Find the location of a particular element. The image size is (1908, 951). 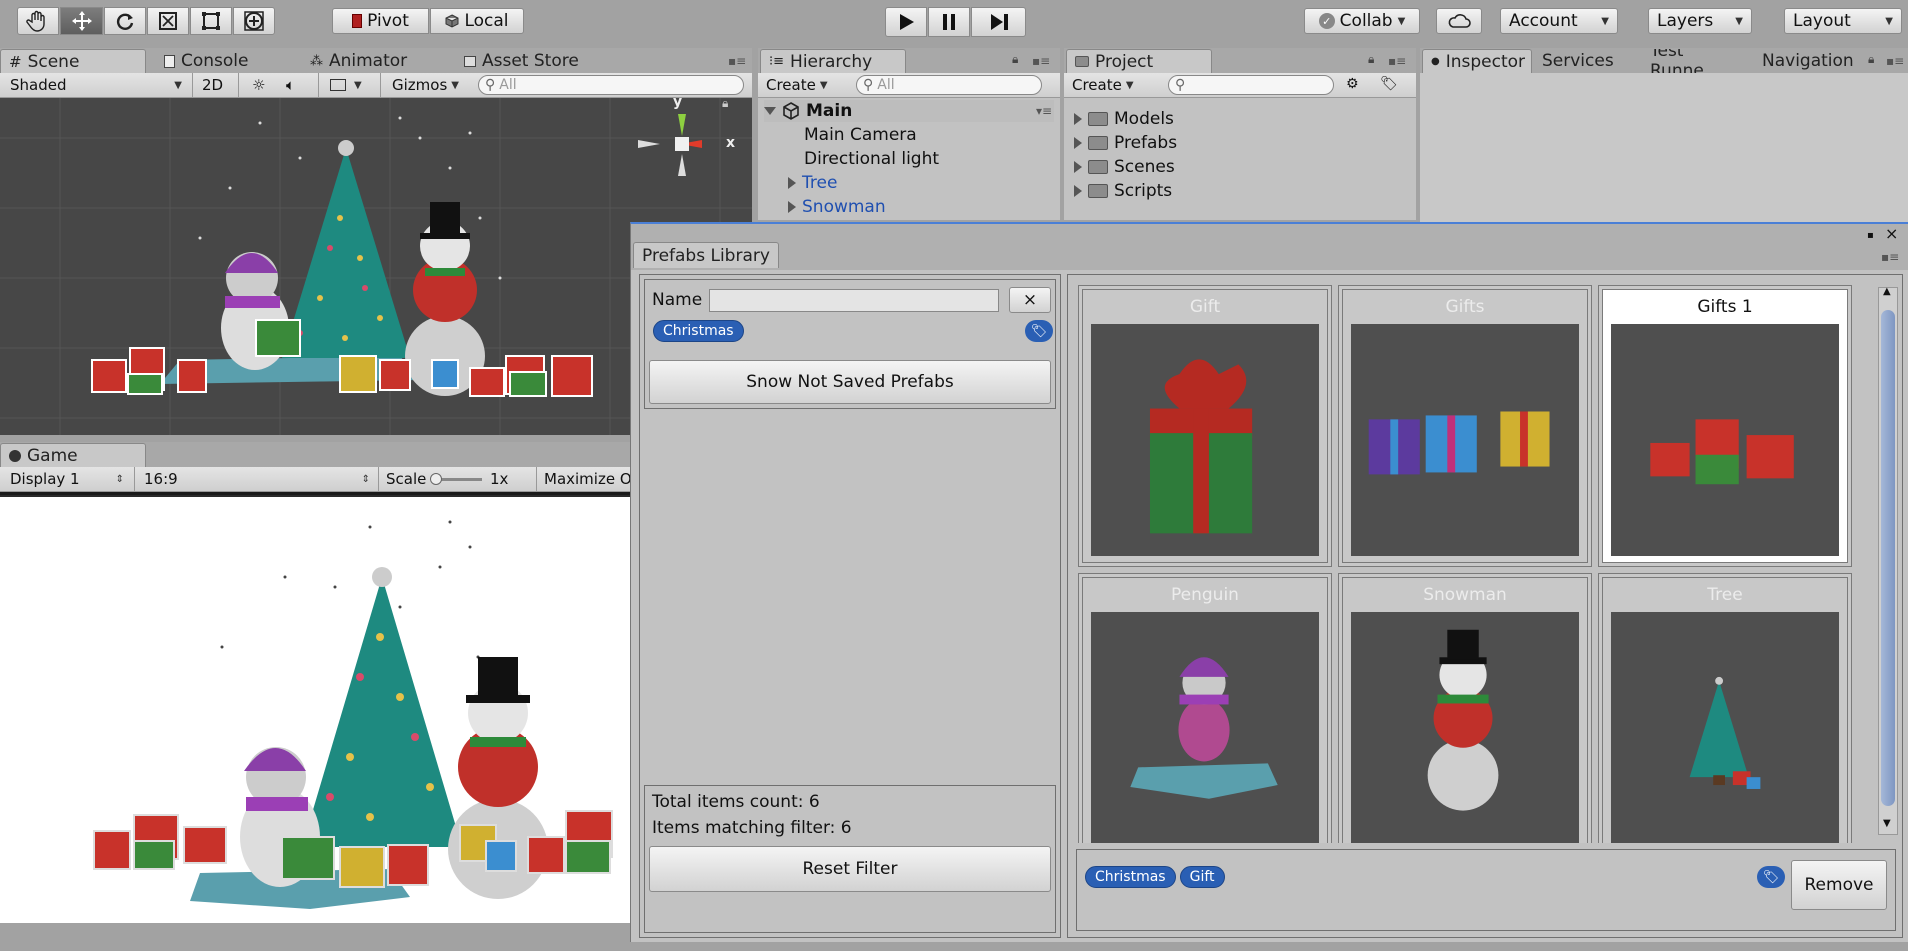

2d-toggle: 2D is located at coordinates (212, 85).